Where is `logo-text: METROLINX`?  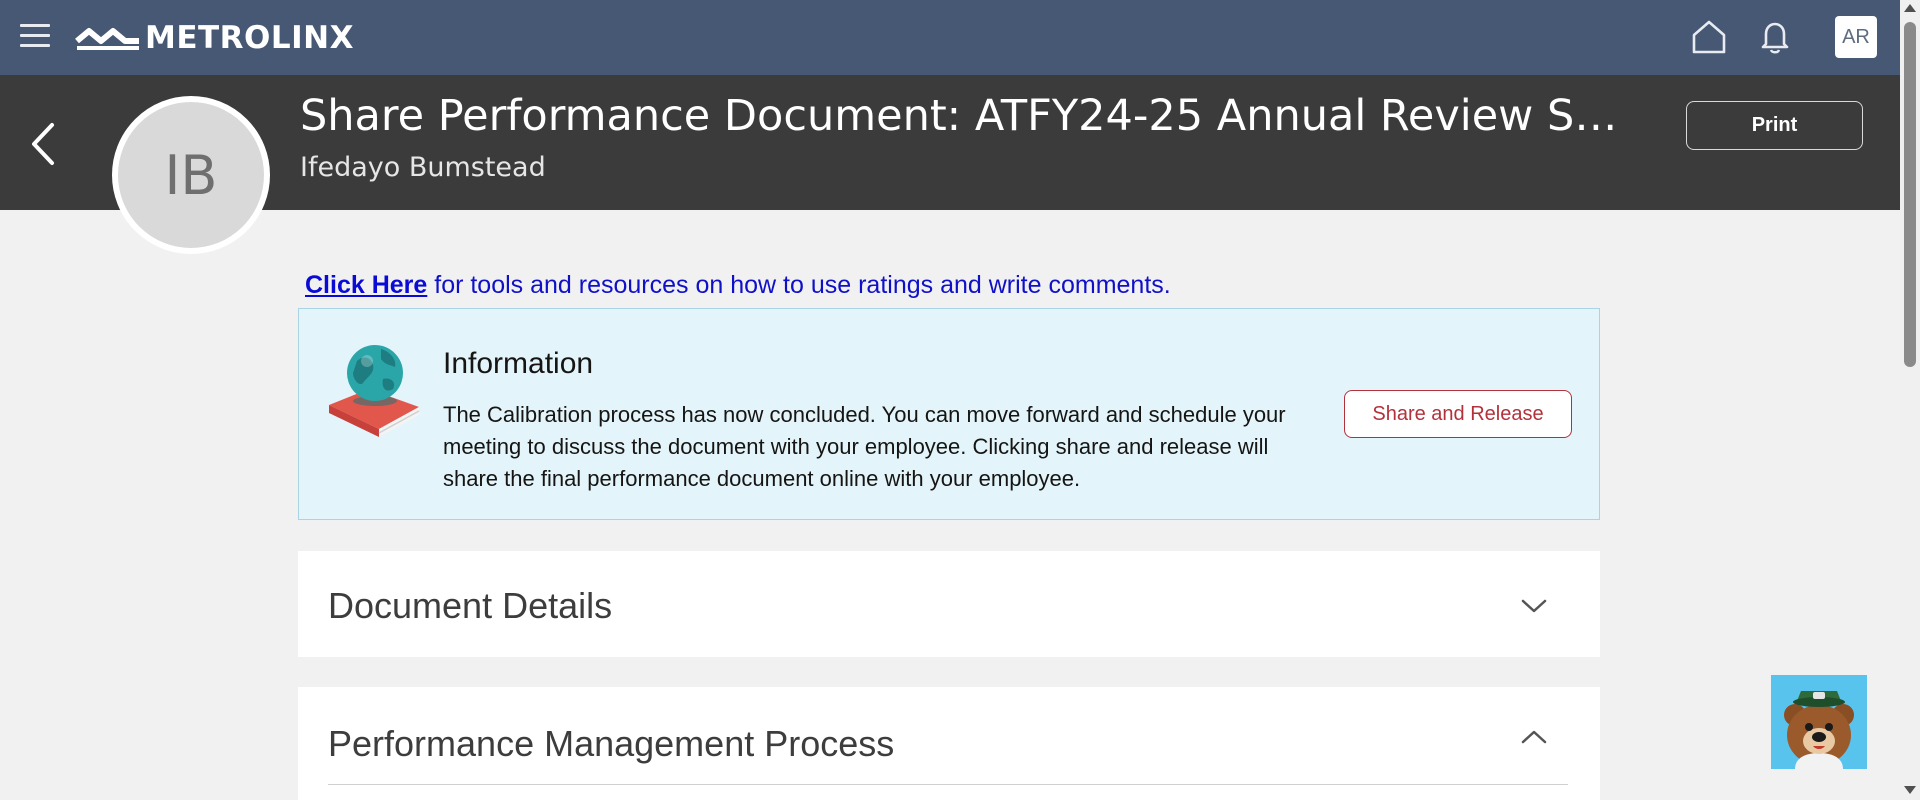 logo-text: METROLINX is located at coordinates (250, 38).